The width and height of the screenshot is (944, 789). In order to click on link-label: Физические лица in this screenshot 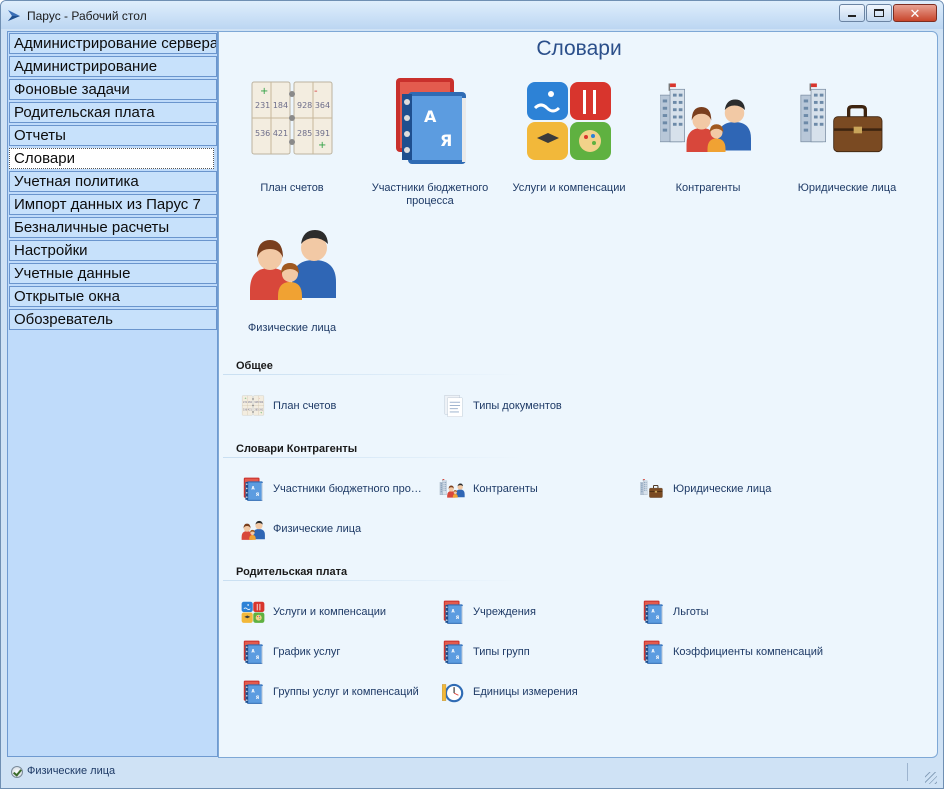, I will do `click(317, 529)`.